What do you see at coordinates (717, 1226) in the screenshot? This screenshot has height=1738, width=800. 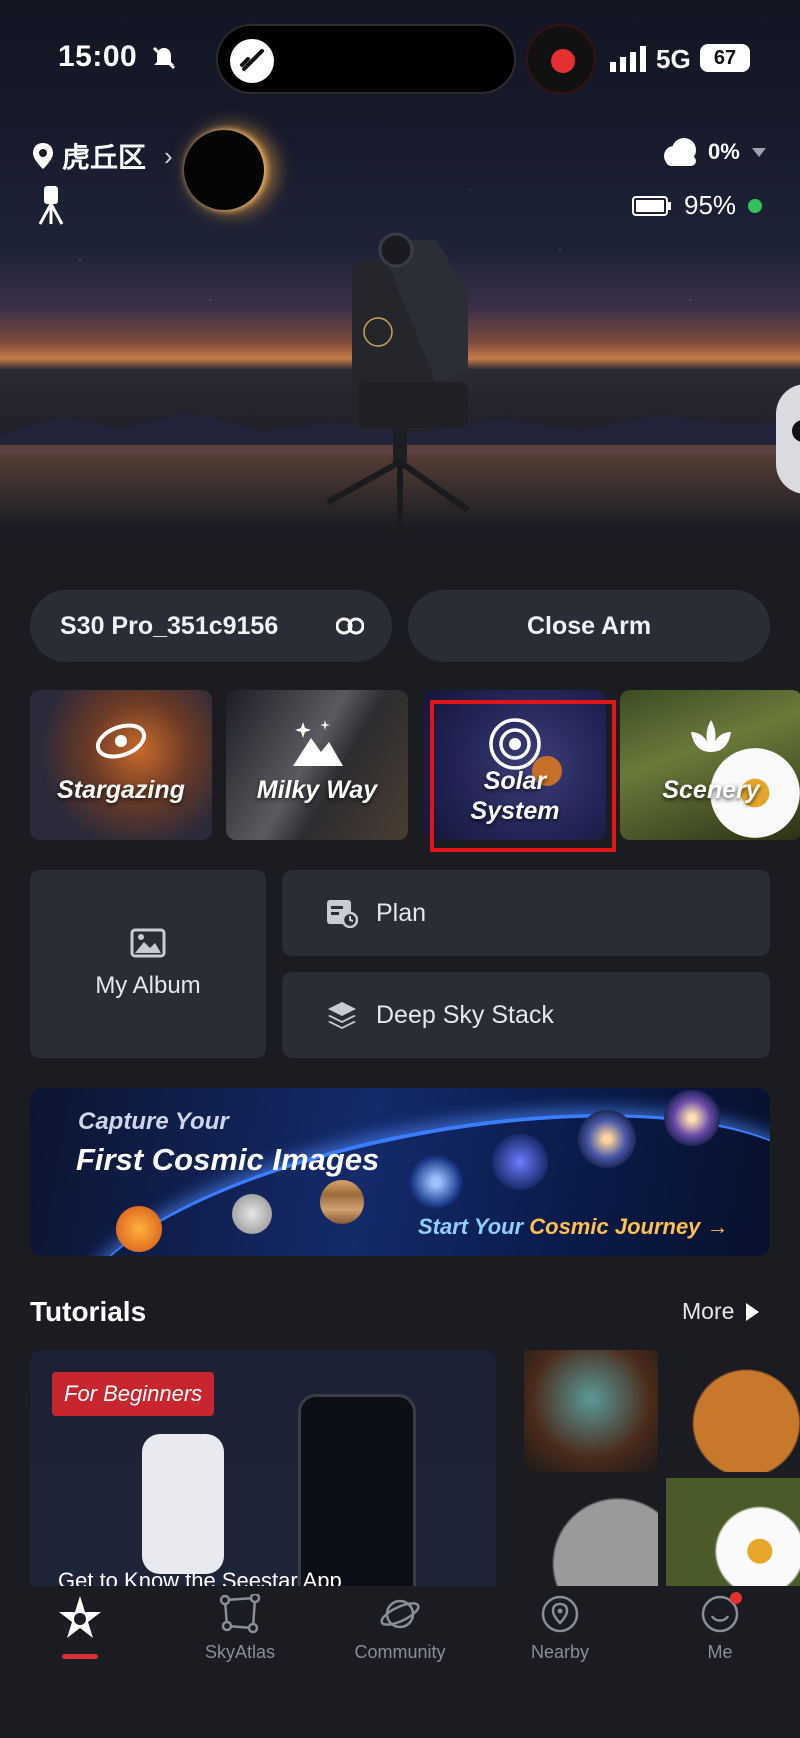 I see `arrow-right-icon: →` at bounding box center [717, 1226].